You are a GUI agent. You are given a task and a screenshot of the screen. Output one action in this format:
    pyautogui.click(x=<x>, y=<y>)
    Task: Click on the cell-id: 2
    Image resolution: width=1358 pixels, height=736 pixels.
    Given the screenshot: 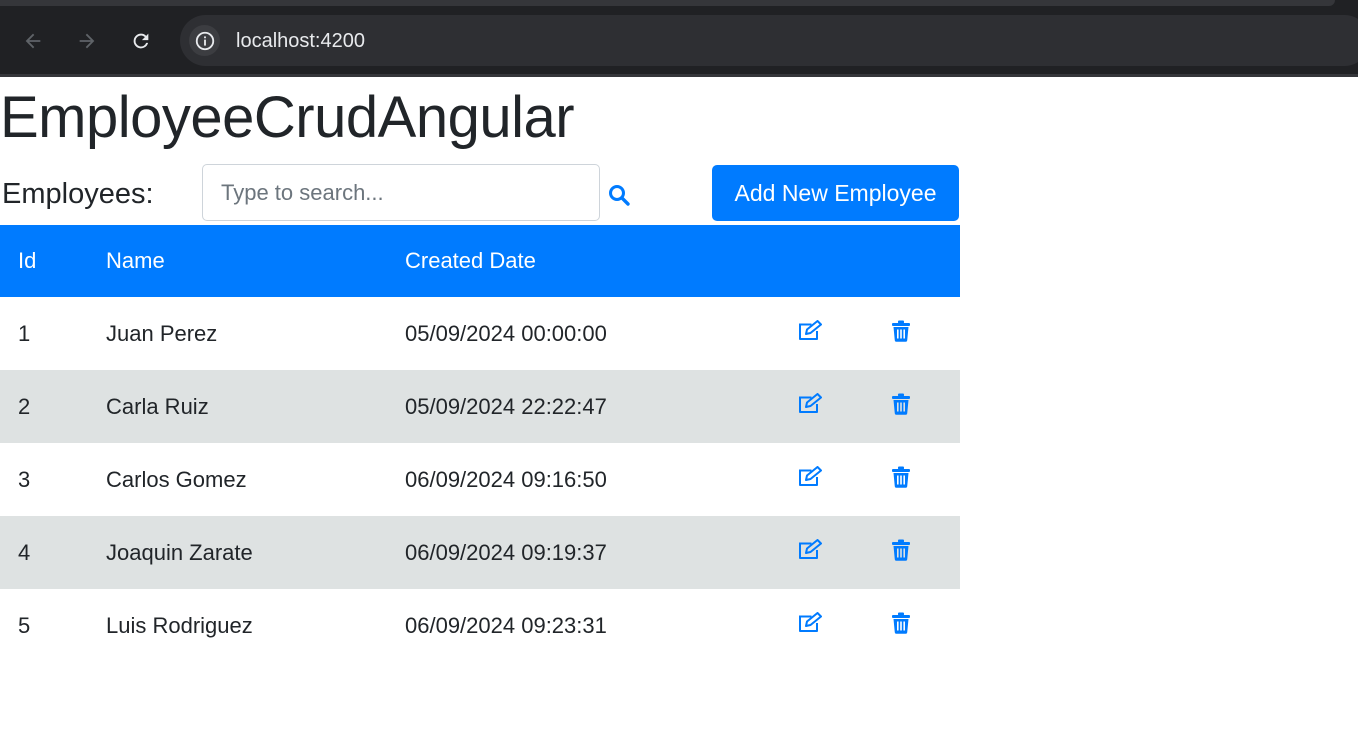 What is the action you would take?
    pyautogui.click(x=24, y=406)
    